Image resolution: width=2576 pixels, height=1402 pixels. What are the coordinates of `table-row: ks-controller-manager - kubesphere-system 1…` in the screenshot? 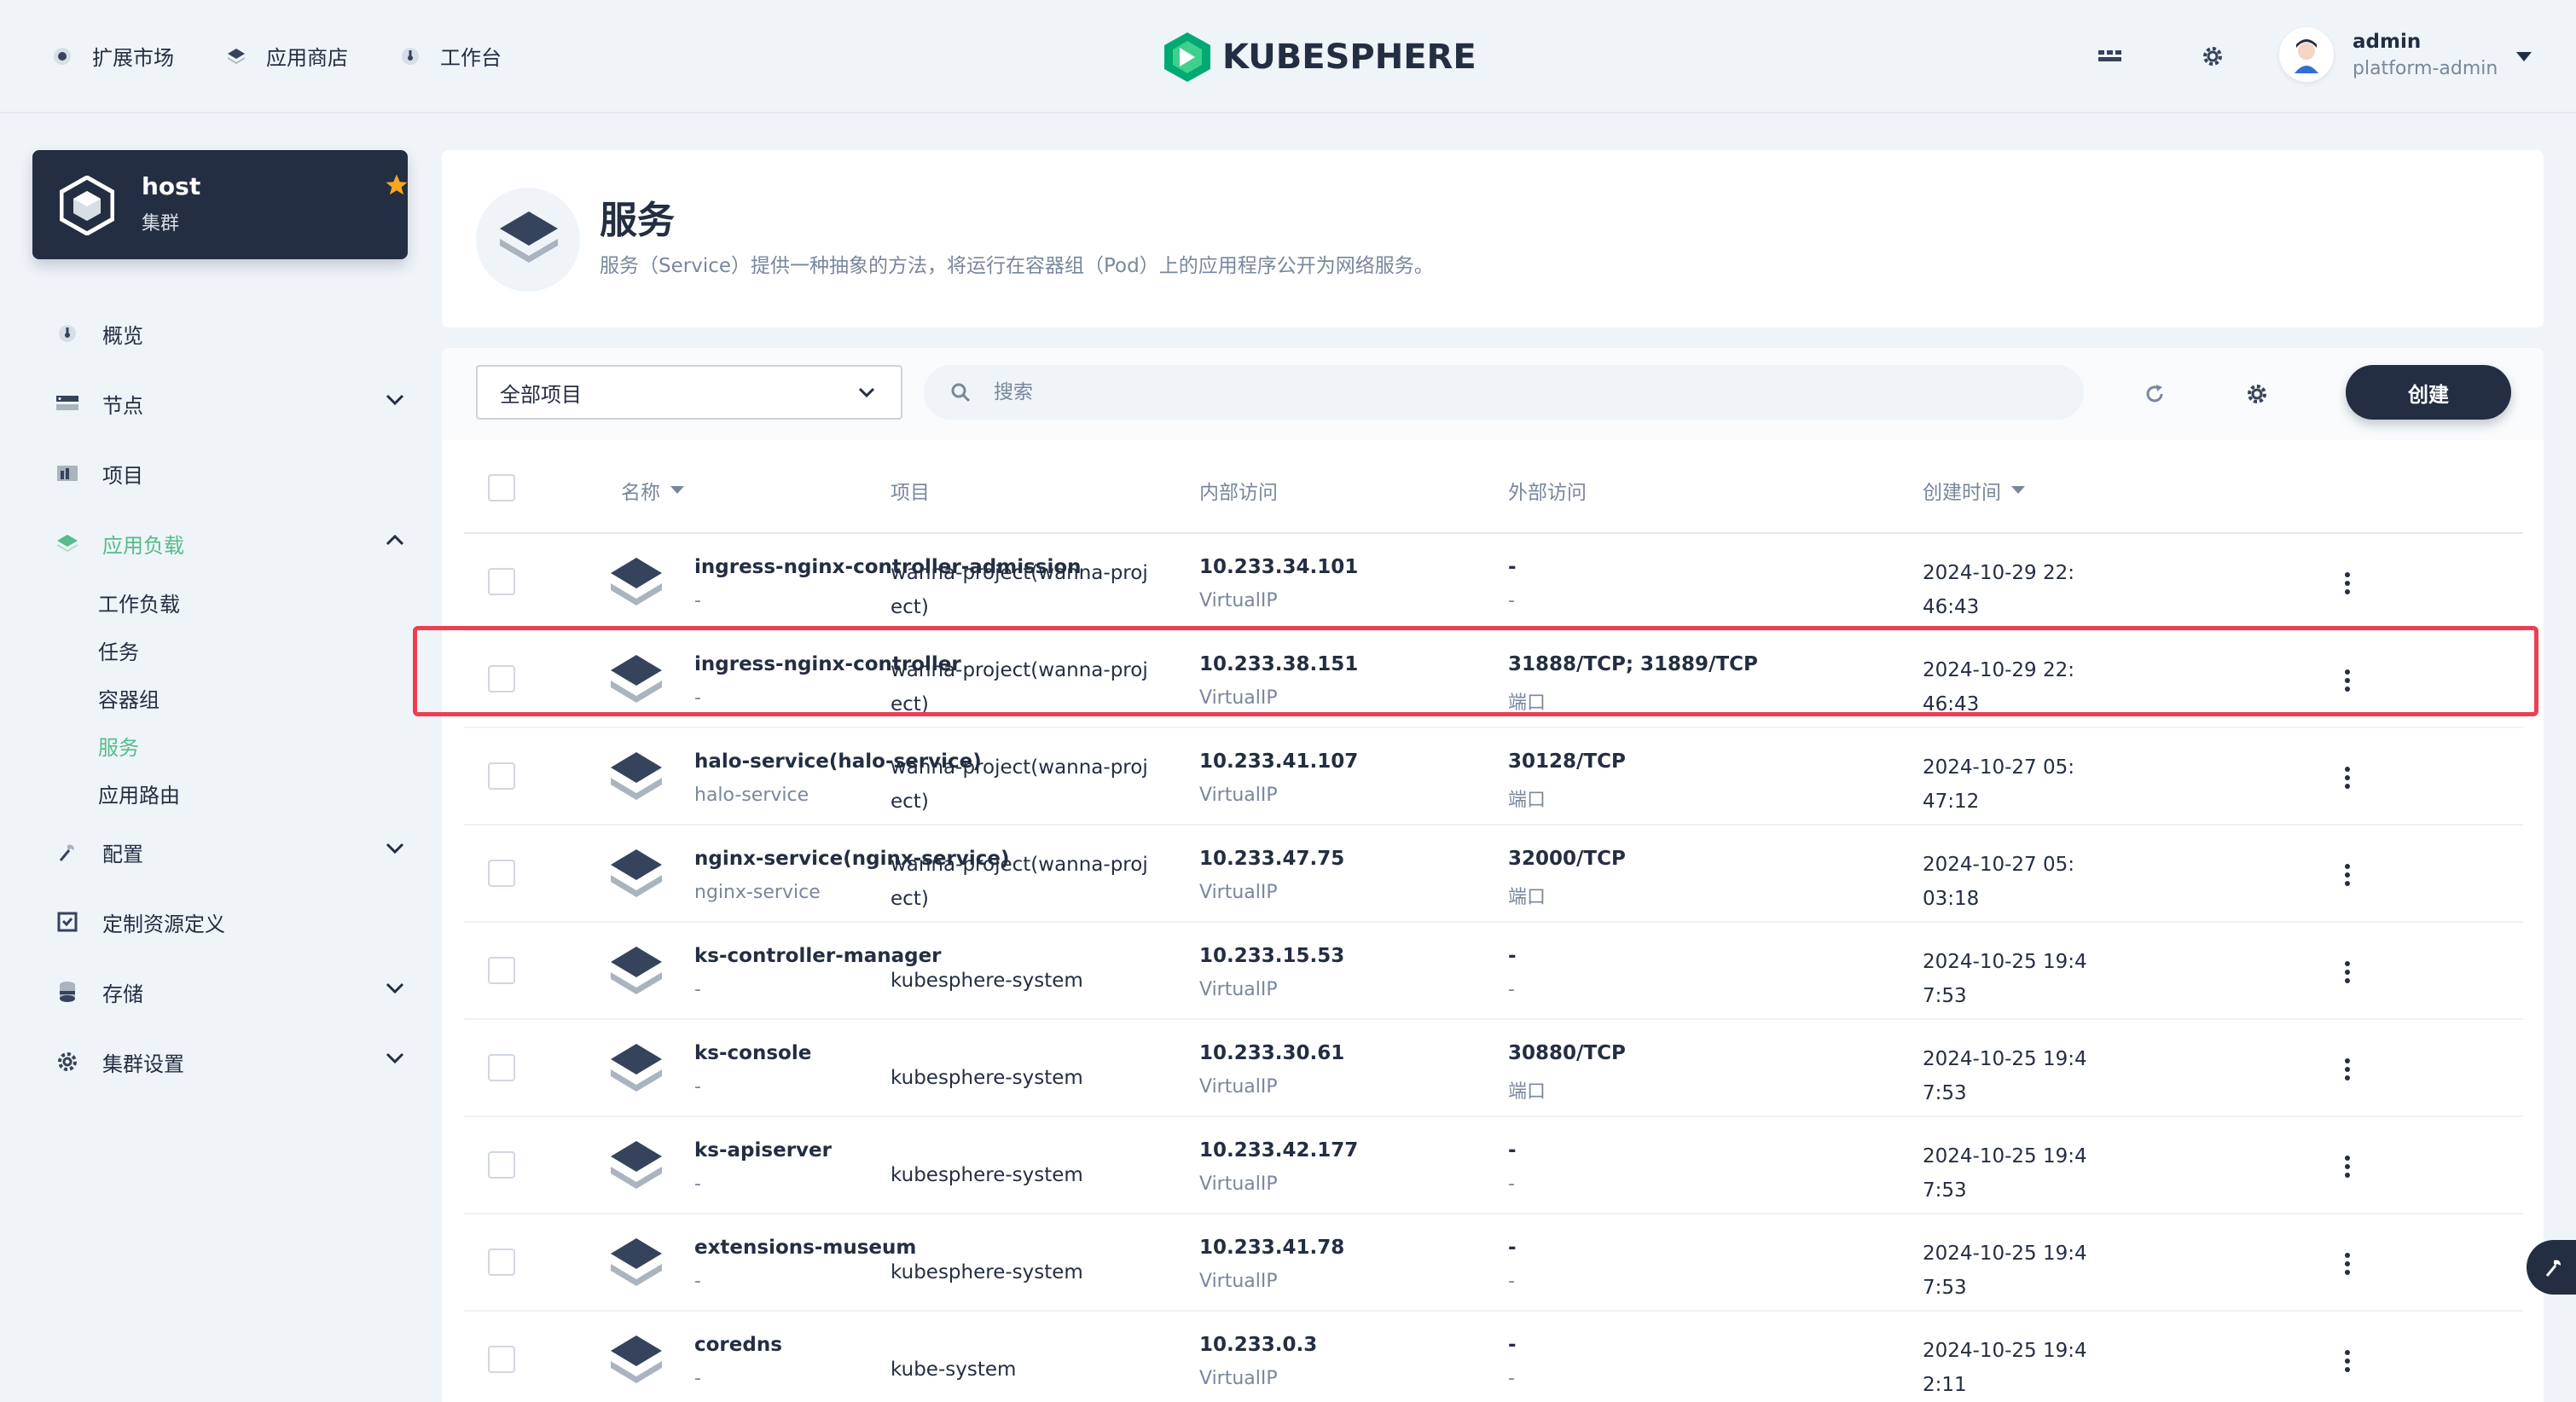 It's located at (1493, 972).